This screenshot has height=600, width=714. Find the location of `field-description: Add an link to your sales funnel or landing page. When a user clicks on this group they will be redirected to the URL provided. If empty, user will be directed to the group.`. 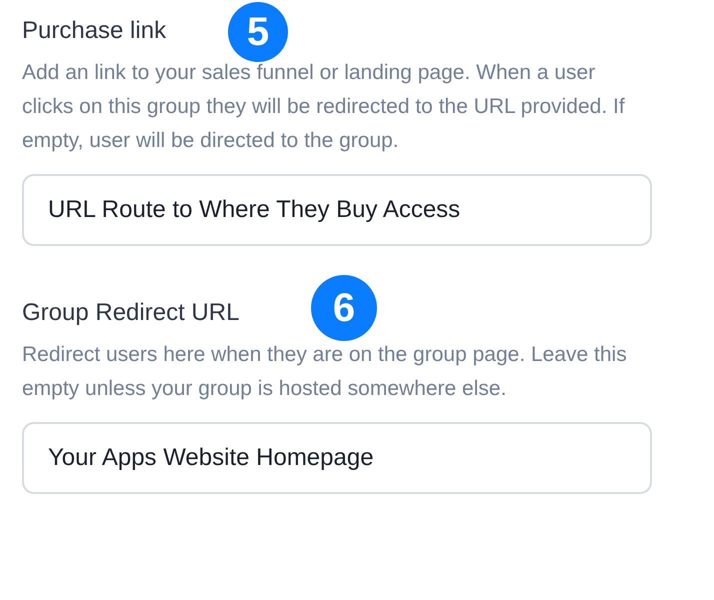

field-description: Add an link to your sales funnel or landing page. When a user clicks on this group they will be redirected to the URL provided. If empty, user will be directed to the group. is located at coordinates (324, 107).